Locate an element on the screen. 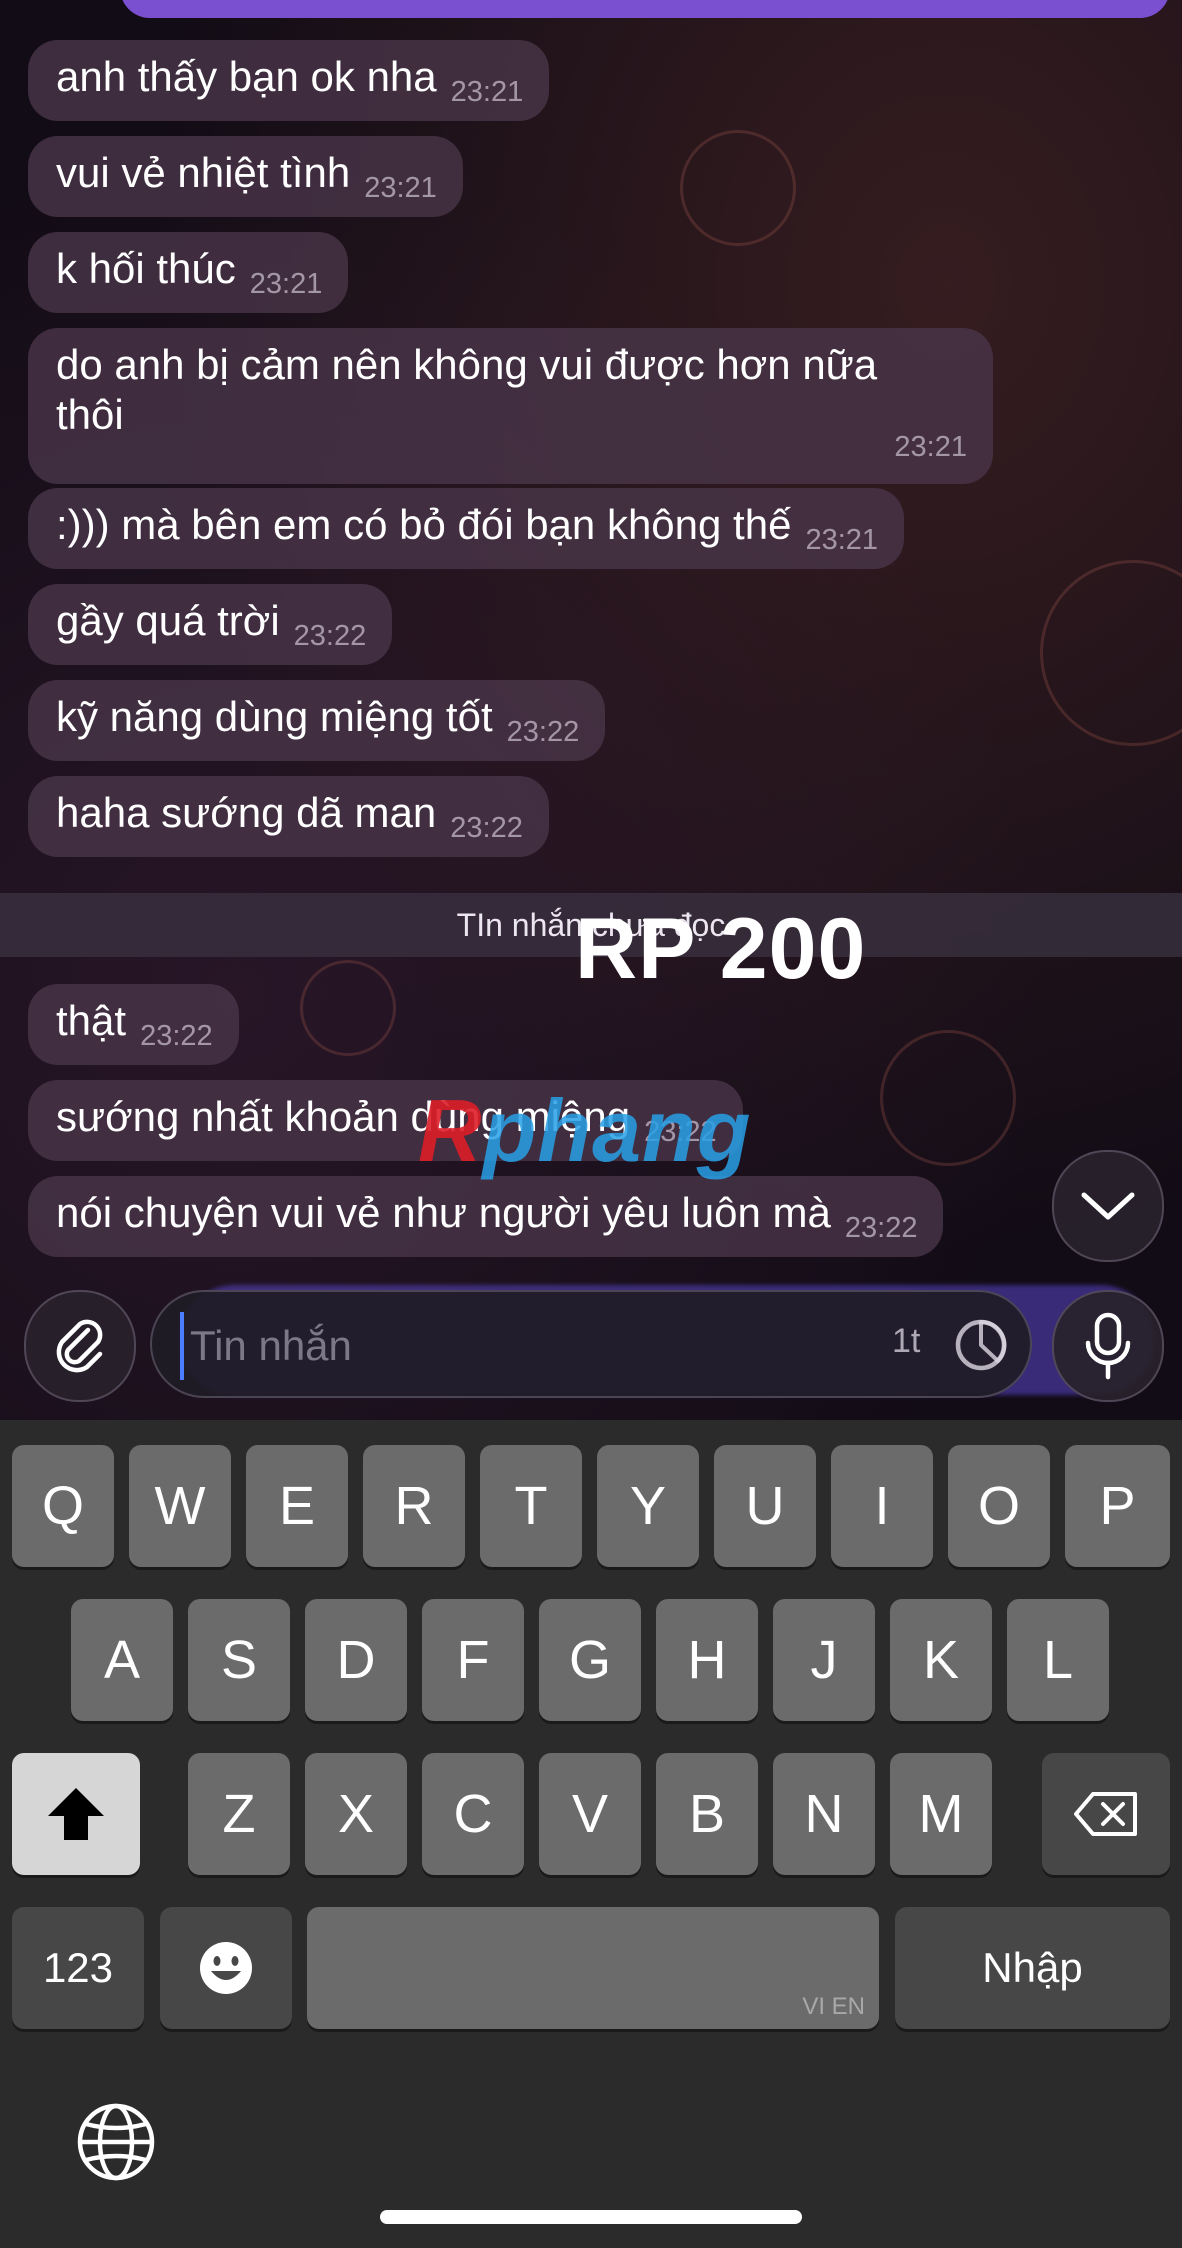  message-text: thật is located at coordinates (91, 1020).